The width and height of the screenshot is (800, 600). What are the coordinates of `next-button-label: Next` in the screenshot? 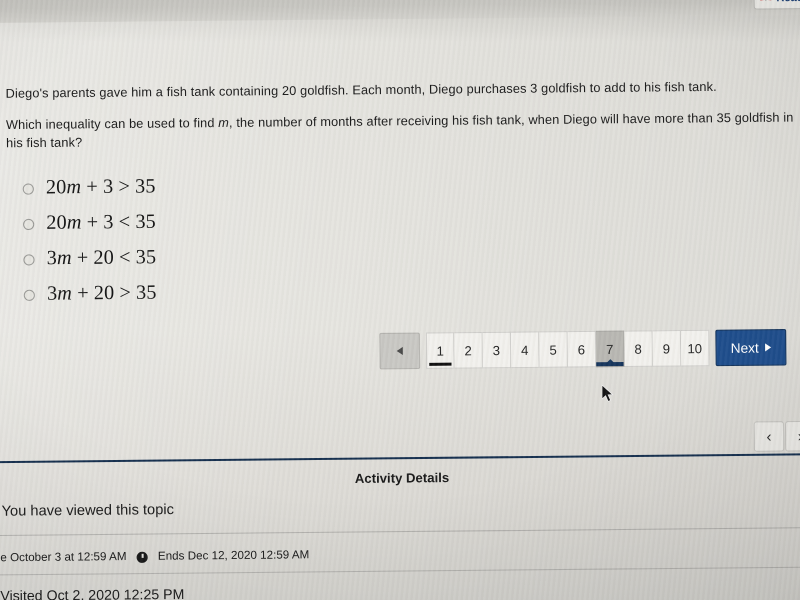 It's located at (744, 347).